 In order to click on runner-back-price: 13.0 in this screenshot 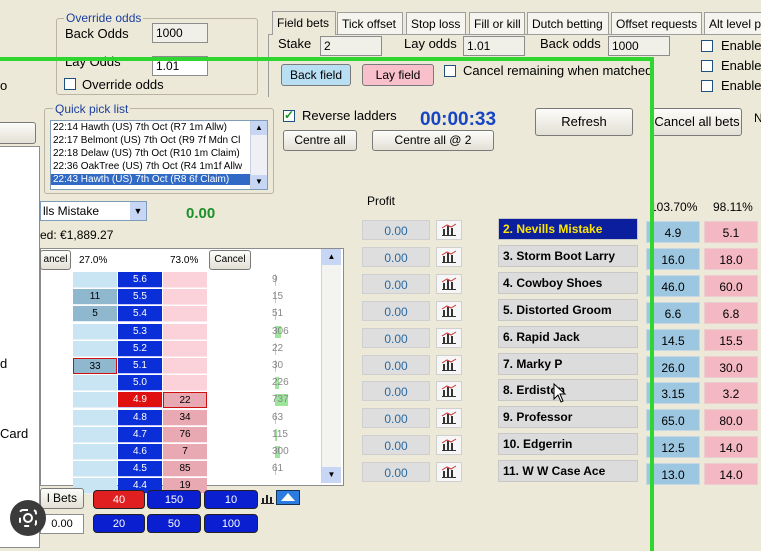, I will do `click(673, 474)`.